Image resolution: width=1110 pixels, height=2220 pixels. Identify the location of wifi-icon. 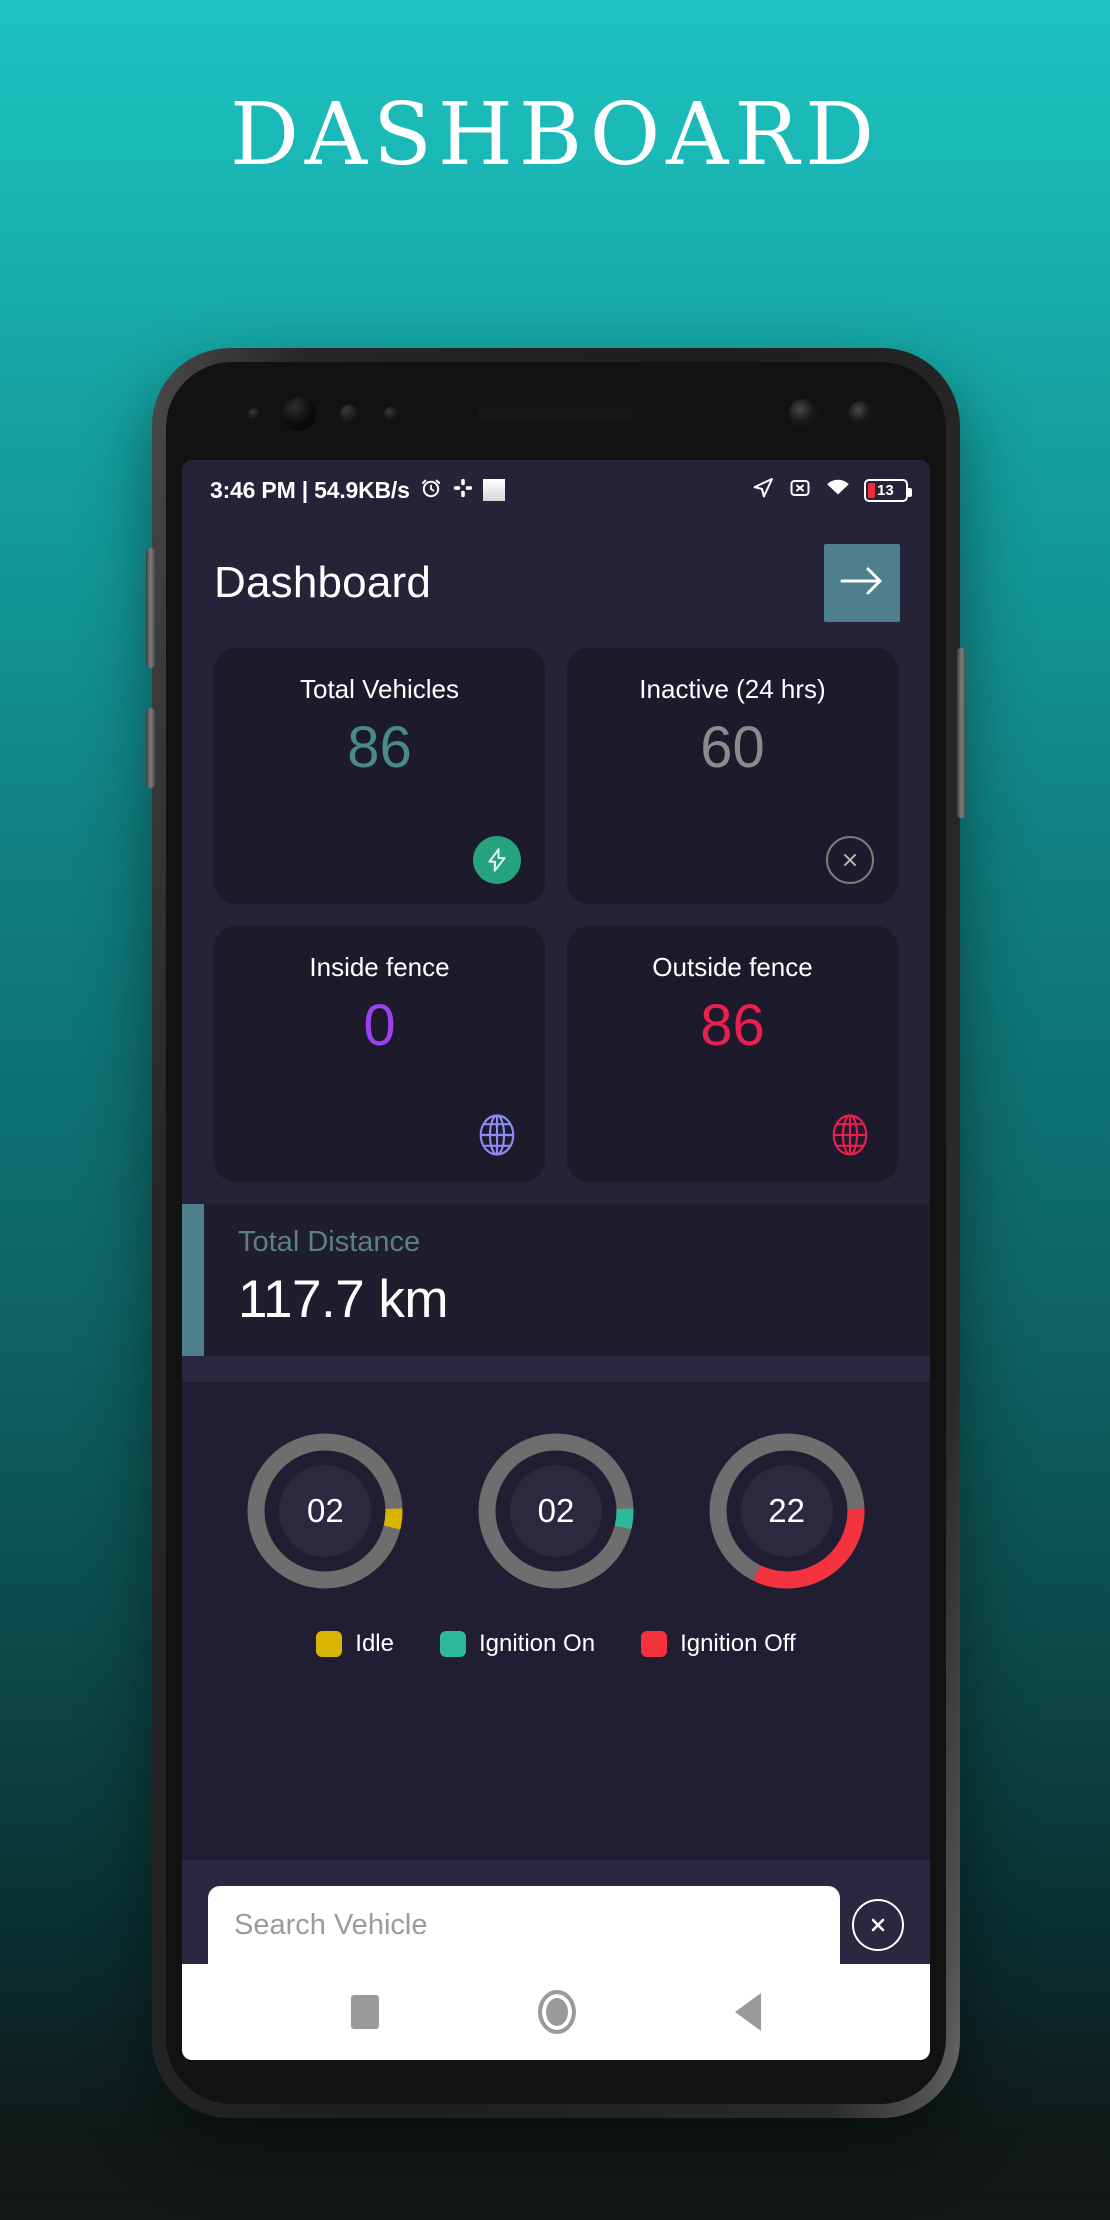
(838, 490).